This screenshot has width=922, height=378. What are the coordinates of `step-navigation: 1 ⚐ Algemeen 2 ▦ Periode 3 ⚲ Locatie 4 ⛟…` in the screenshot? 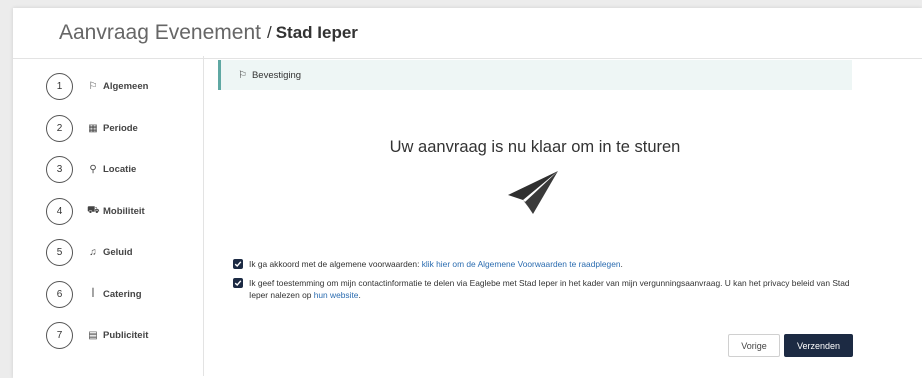 It's located at (121, 211).